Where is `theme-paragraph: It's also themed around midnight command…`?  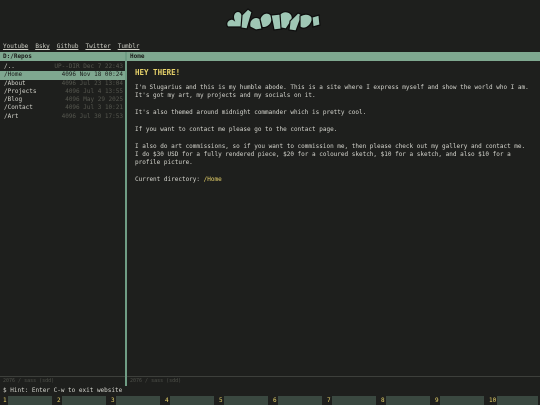 theme-paragraph: It's also themed around midnight command… is located at coordinates (251, 113).